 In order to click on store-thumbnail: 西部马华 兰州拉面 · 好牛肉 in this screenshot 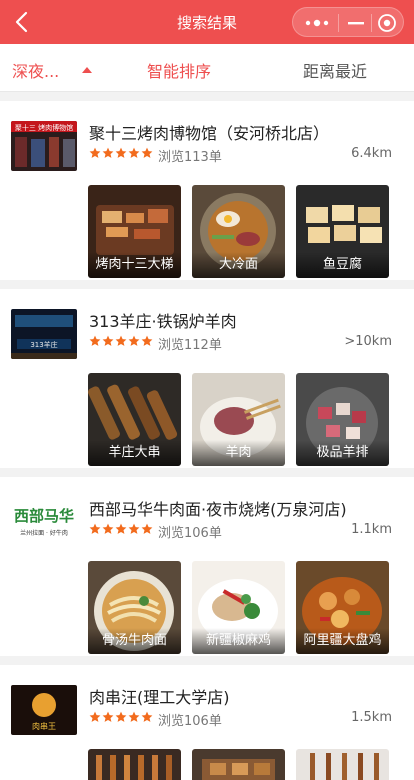, I will do `click(44, 522)`.